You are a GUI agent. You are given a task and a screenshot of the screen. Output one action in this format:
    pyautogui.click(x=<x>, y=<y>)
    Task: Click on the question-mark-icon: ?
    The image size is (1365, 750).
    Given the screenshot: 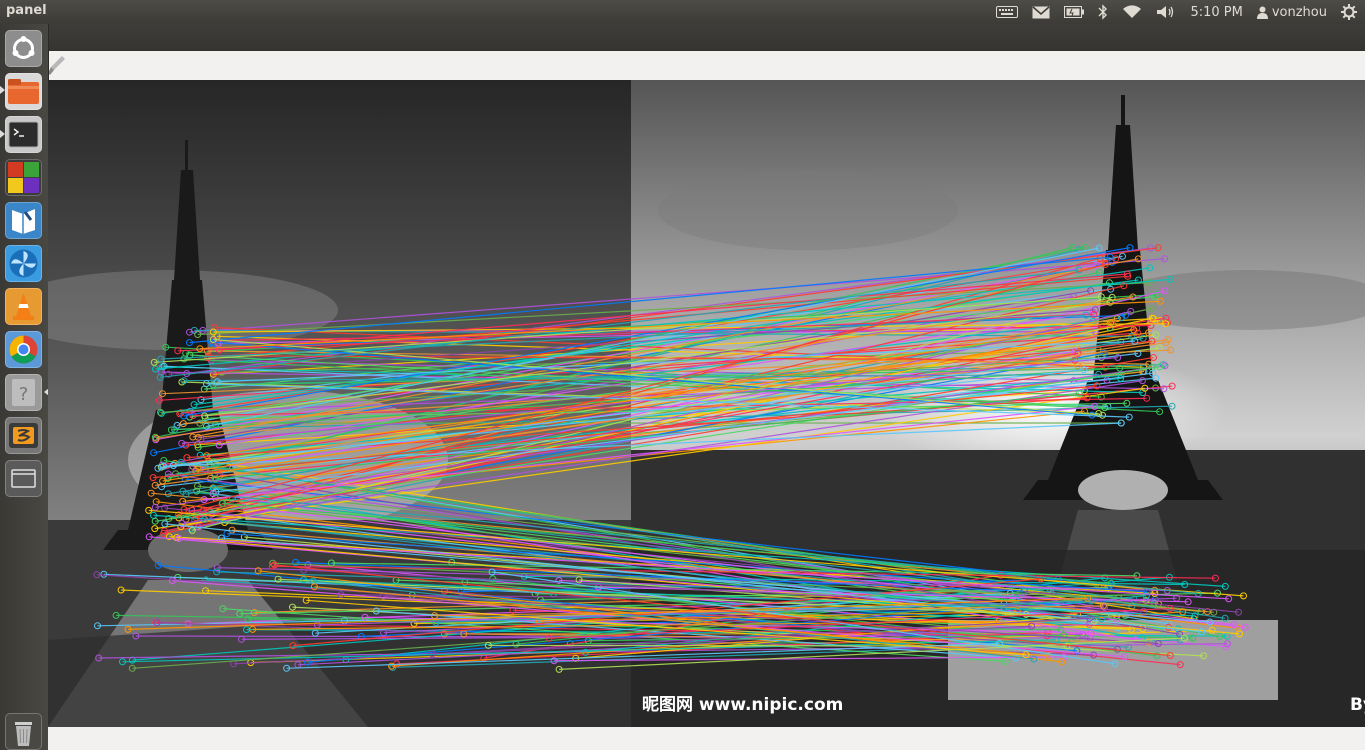 What is the action you would take?
    pyautogui.click(x=23, y=392)
    